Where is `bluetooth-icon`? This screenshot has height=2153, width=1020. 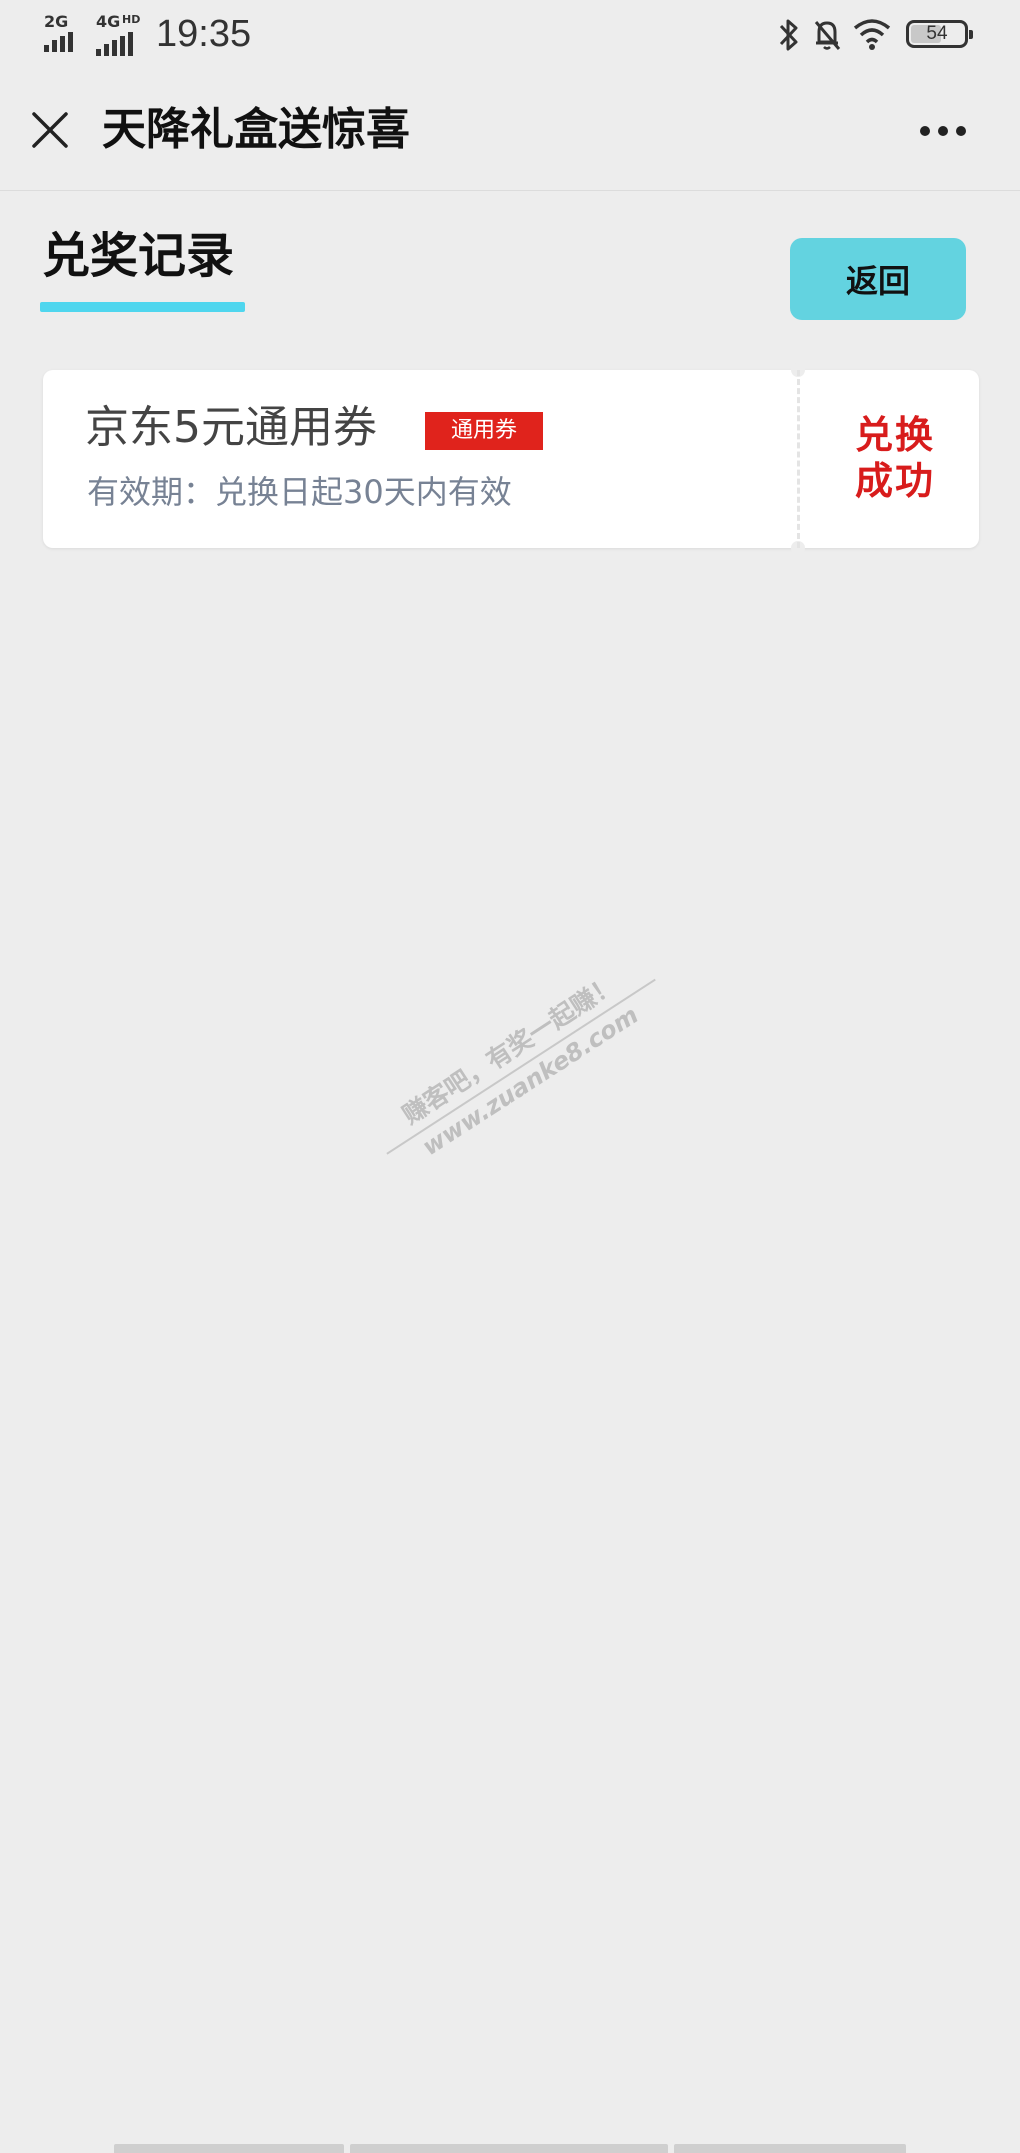
bluetooth-icon is located at coordinates (788, 35).